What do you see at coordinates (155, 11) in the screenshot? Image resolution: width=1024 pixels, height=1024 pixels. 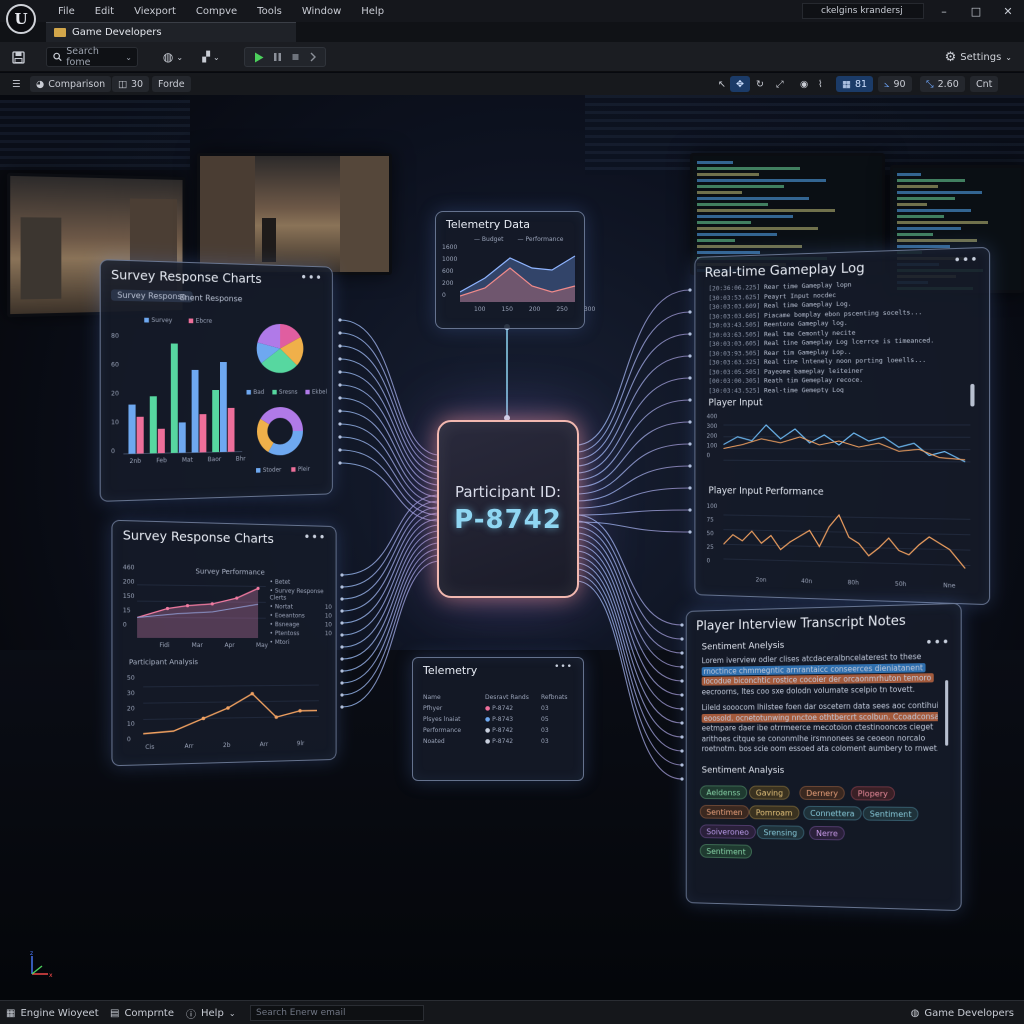 I see `menu-viewport: Viexport` at bounding box center [155, 11].